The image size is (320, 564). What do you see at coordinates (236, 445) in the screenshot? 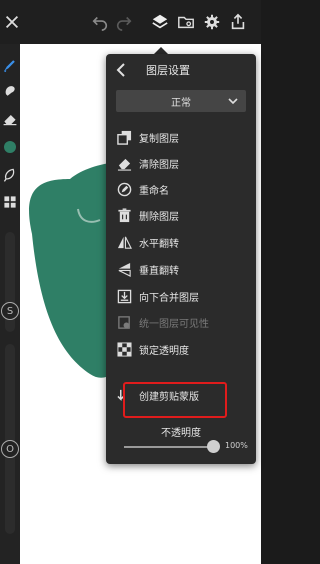
I see `opacity-value: 100%` at bounding box center [236, 445].